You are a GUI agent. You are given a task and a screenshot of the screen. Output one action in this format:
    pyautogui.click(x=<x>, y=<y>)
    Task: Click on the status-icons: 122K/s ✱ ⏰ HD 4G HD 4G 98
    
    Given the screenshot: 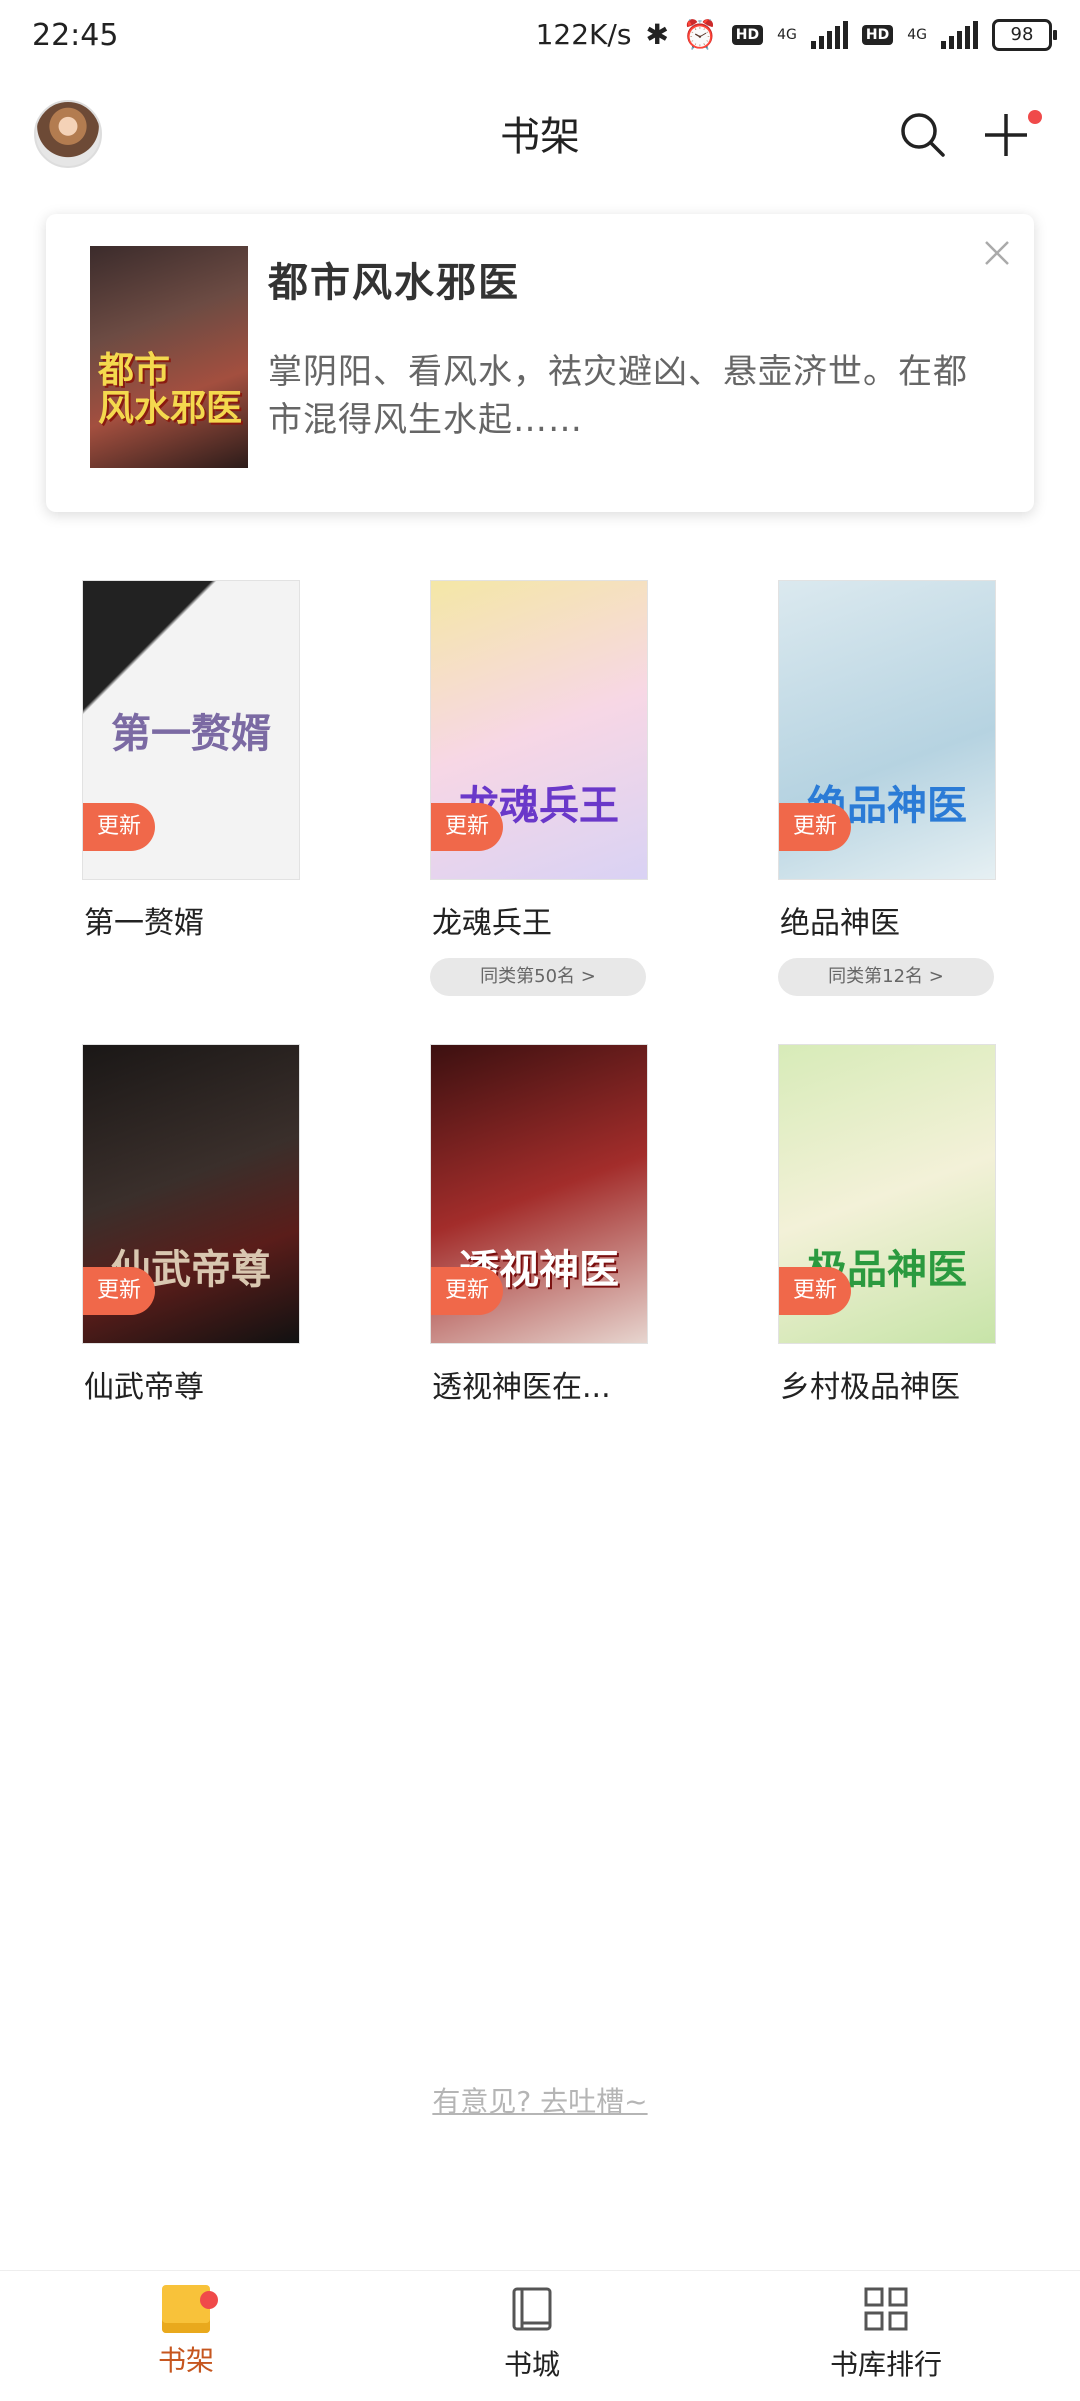 What is the action you would take?
    pyautogui.click(x=796, y=34)
    